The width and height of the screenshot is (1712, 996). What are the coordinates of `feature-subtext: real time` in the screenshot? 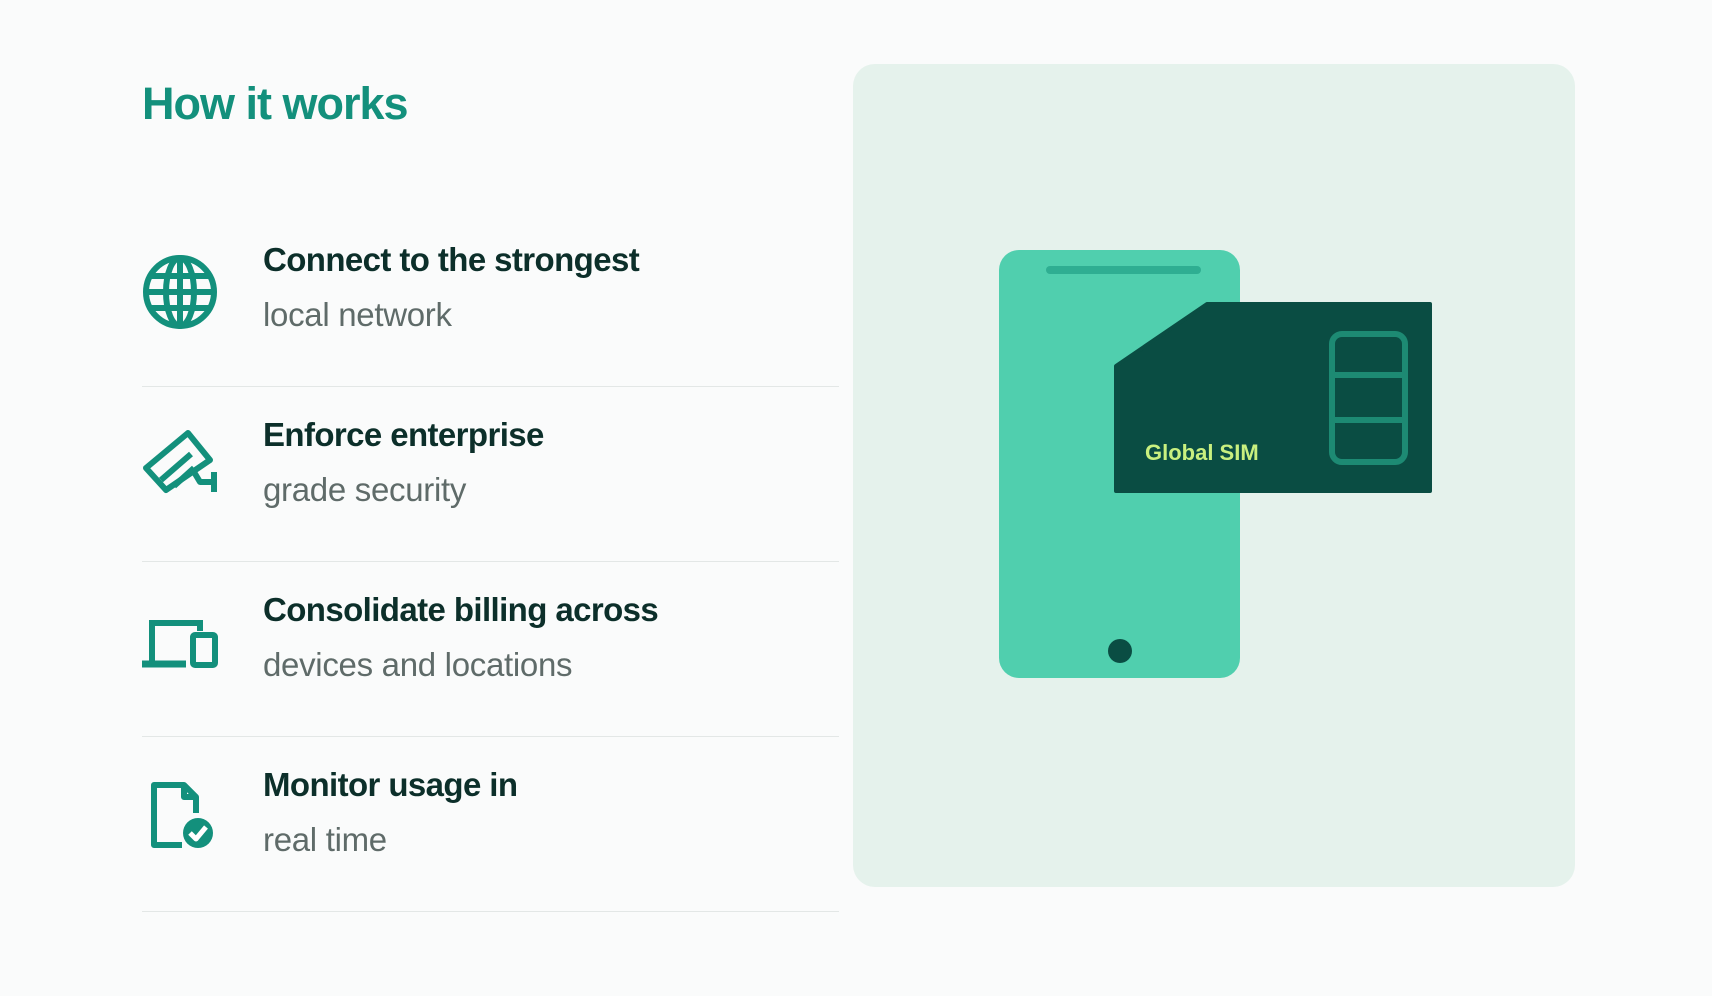 It's located at (325, 839).